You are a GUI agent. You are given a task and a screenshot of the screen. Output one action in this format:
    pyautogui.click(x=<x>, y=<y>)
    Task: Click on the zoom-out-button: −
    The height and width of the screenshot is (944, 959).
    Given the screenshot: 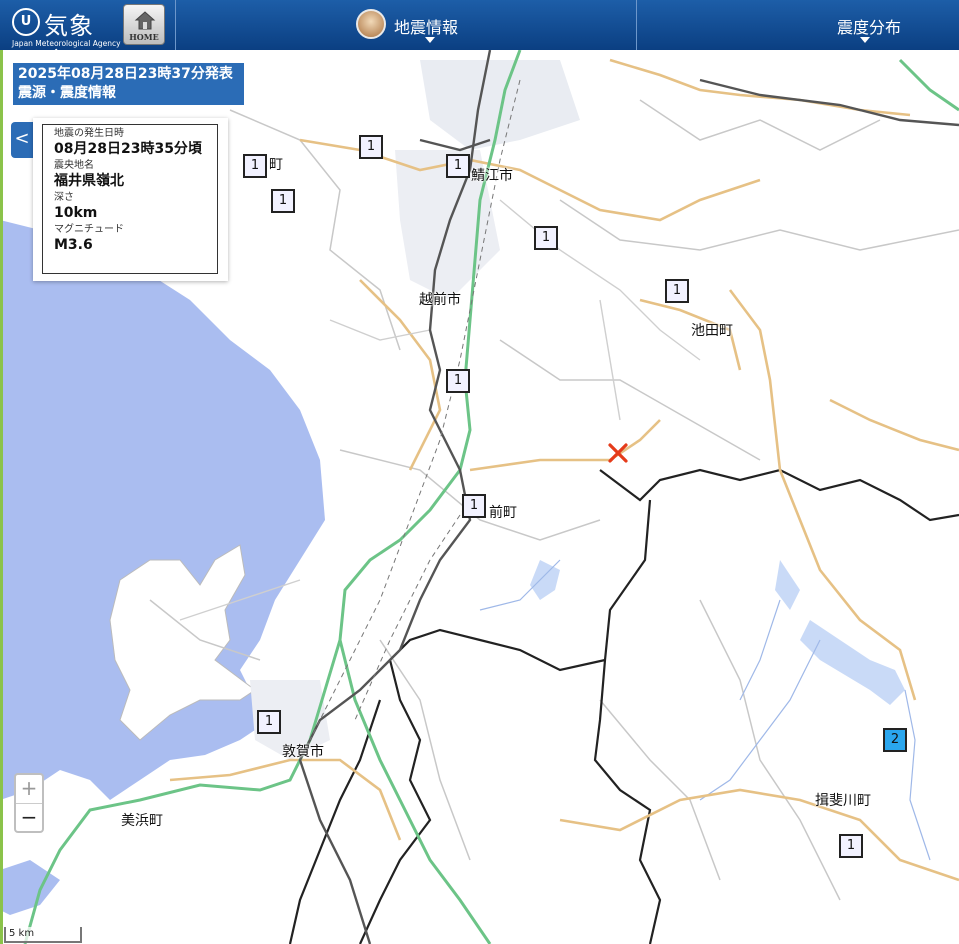 What is the action you would take?
    pyautogui.click(x=29, y=817)
    